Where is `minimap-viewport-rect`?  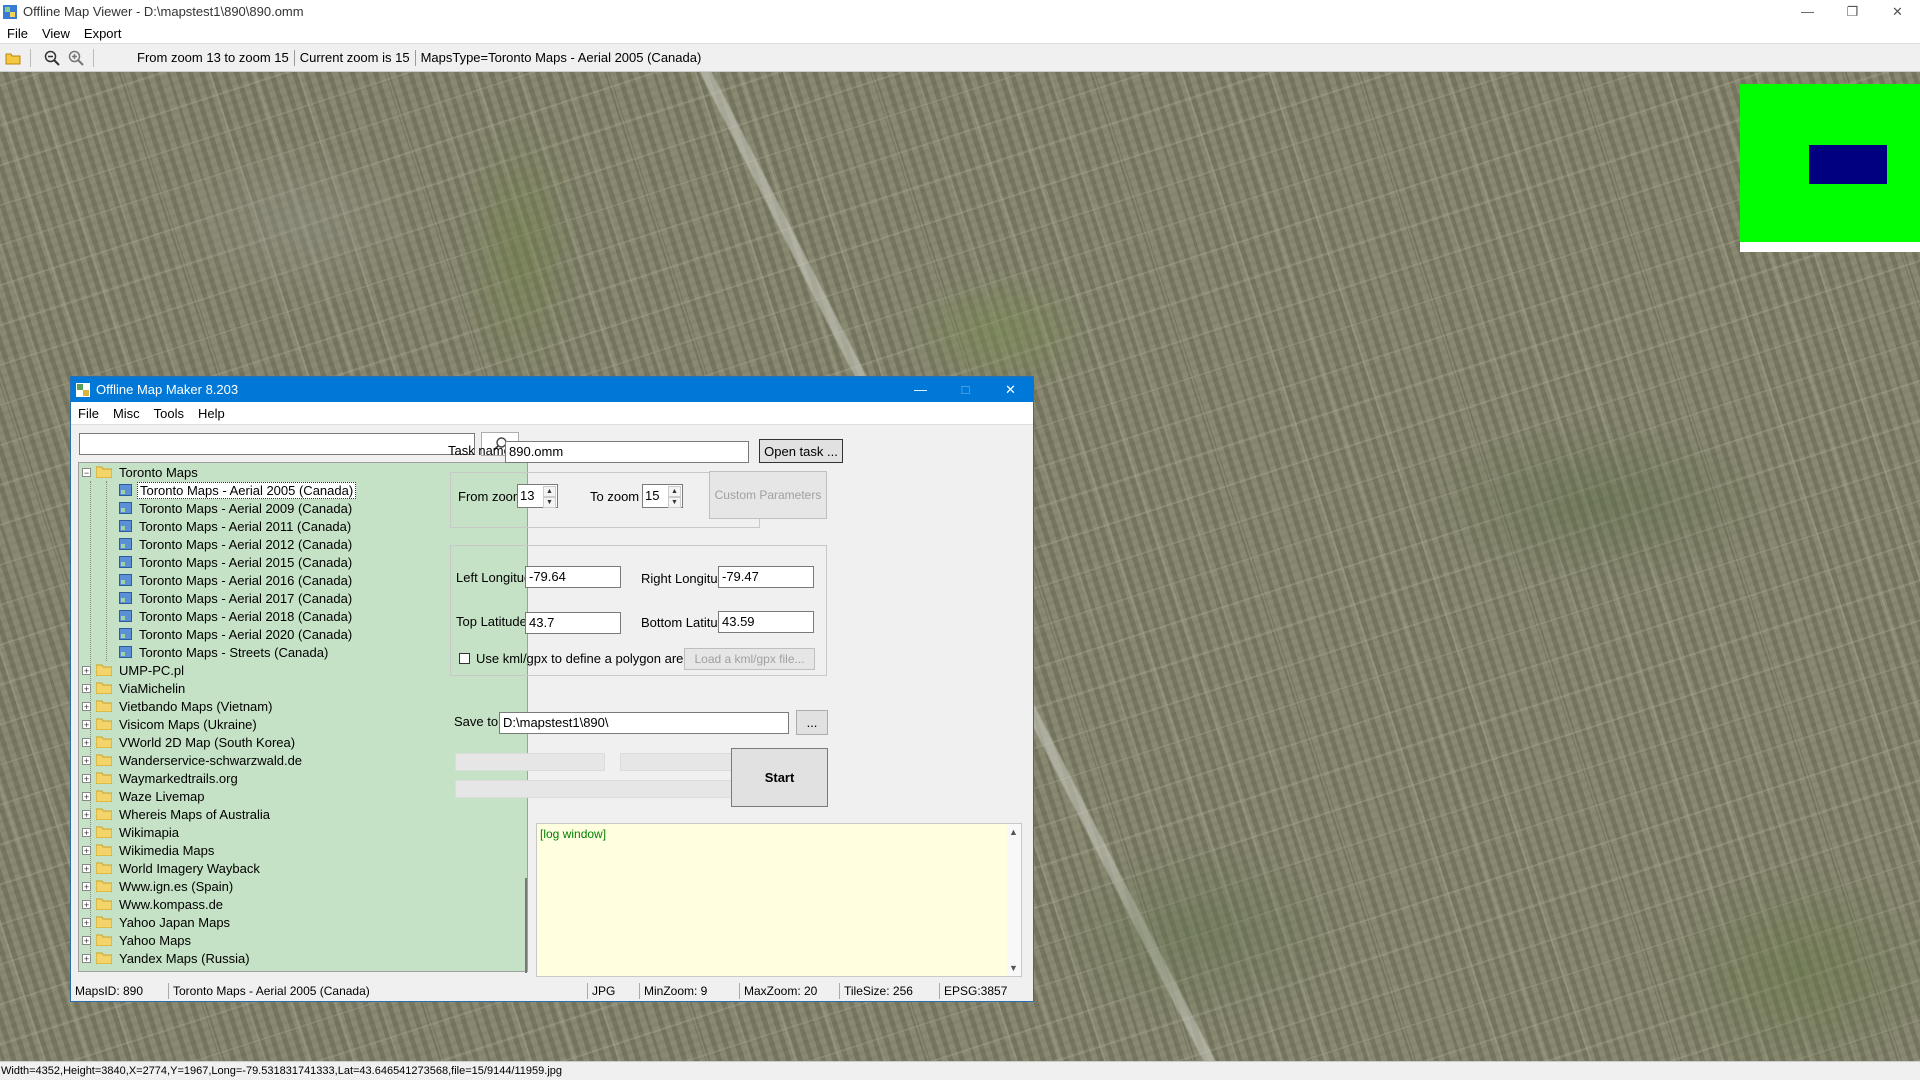
minimap-viewport-rect is located at coordinates (1848, 164).